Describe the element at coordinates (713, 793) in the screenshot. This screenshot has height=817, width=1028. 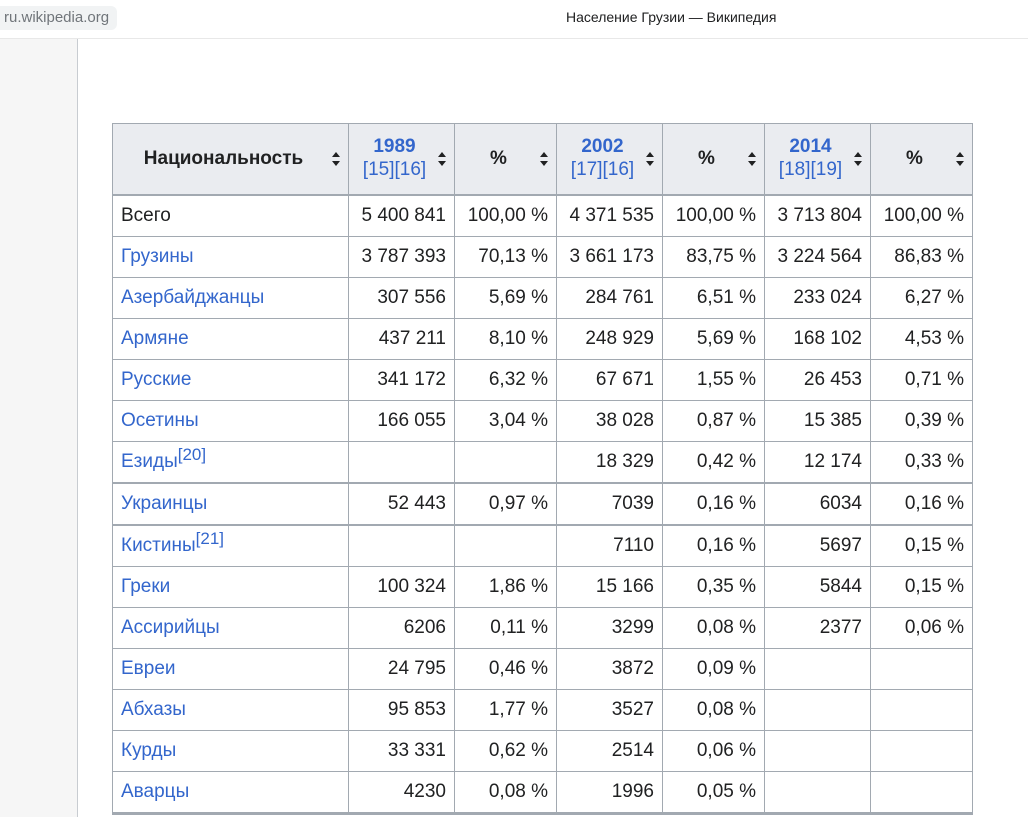
I see `percent-cell-2002: 0,05 %` at that location.